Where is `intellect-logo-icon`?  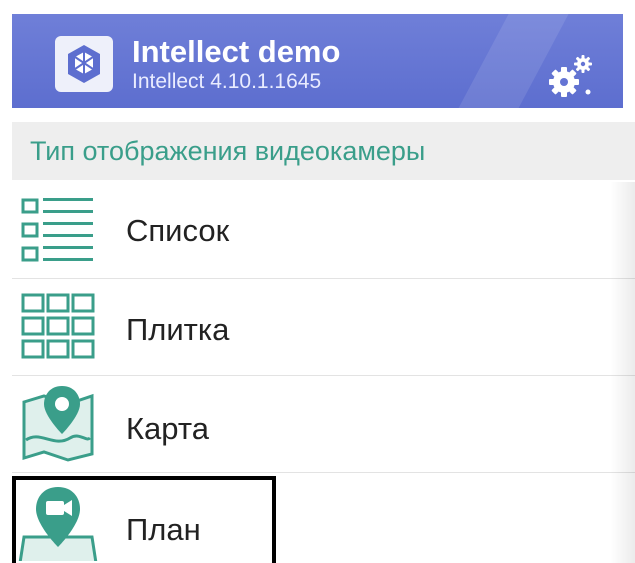 intellect-logo-icon is located at coordinates (84, 64).